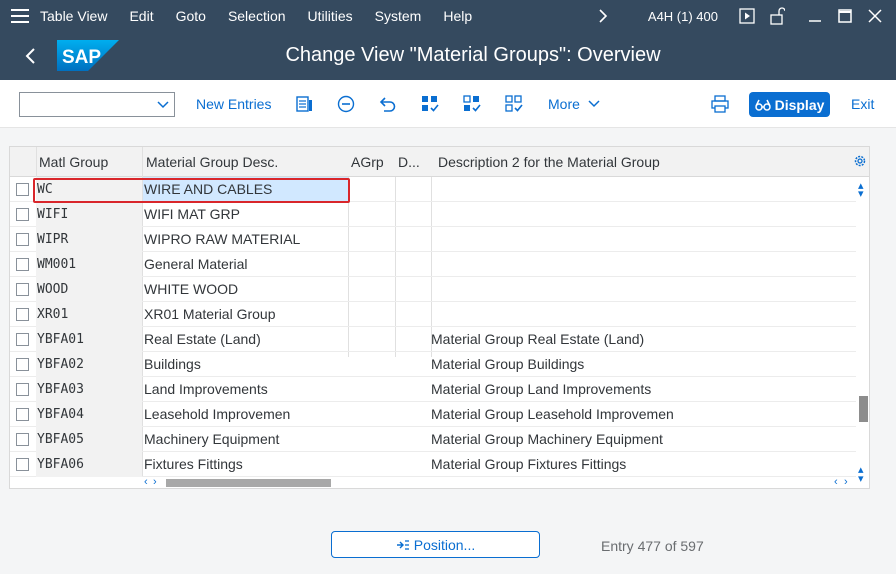 The height and width of the screenshot is (574, 896). Describe the element at coordinates (330, 16) in the screenshot. I see `menu-utilities: Utilities` at that location.